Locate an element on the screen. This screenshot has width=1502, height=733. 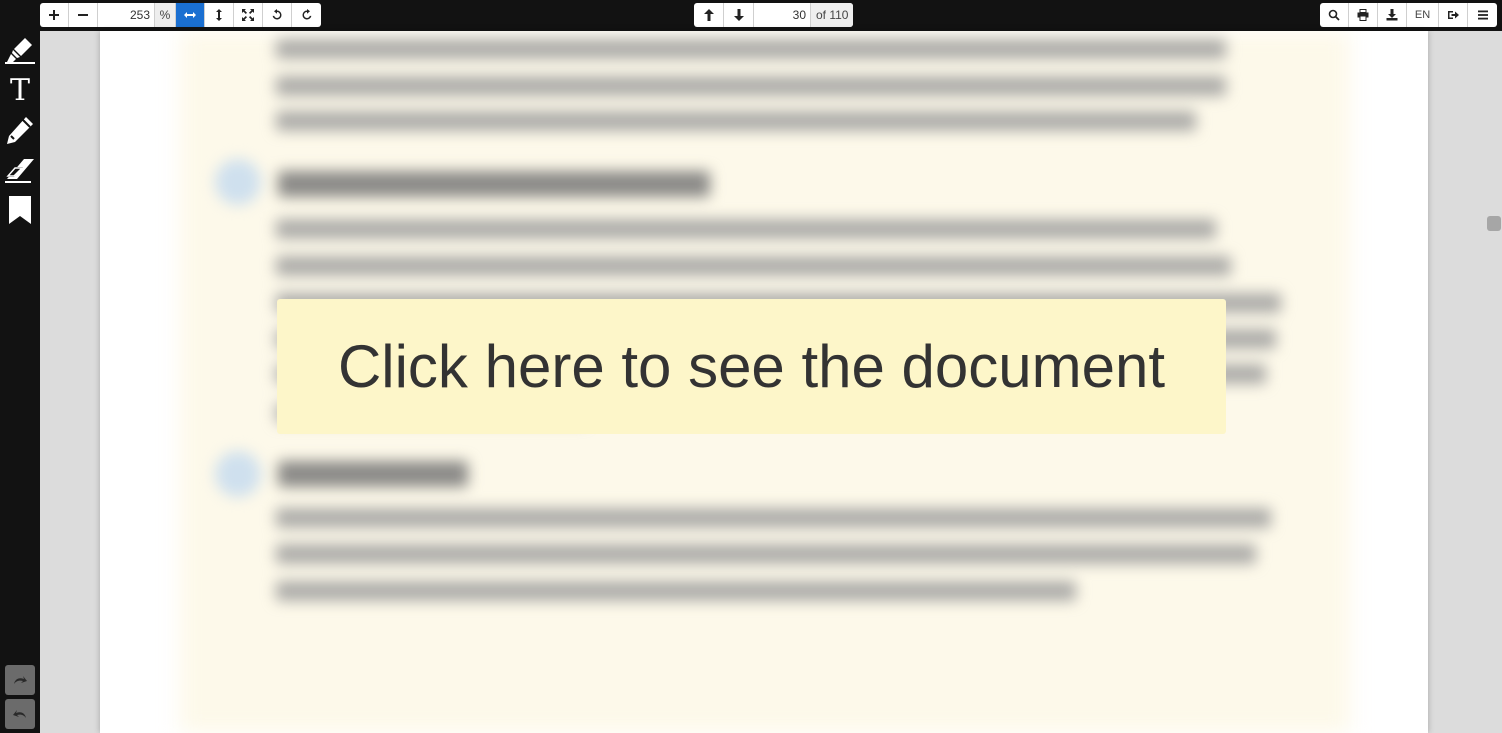
fit-width-button is located at coordinates (190, 15).